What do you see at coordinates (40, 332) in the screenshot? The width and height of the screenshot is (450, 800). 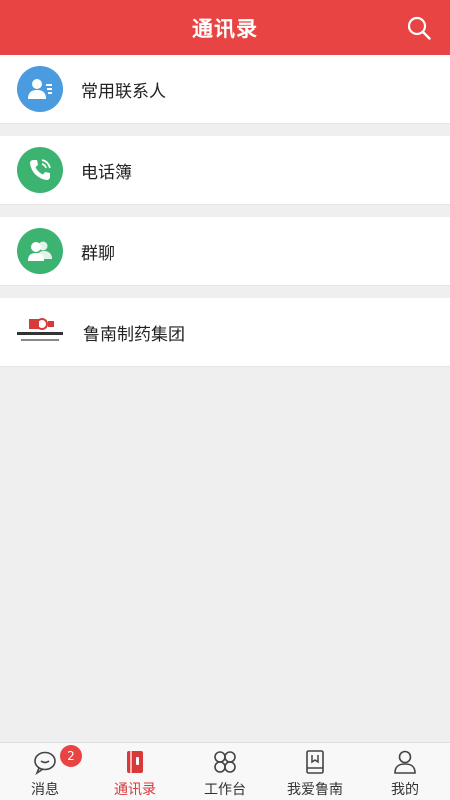 I see `lunan-logo` at bounding box center [40, 332].